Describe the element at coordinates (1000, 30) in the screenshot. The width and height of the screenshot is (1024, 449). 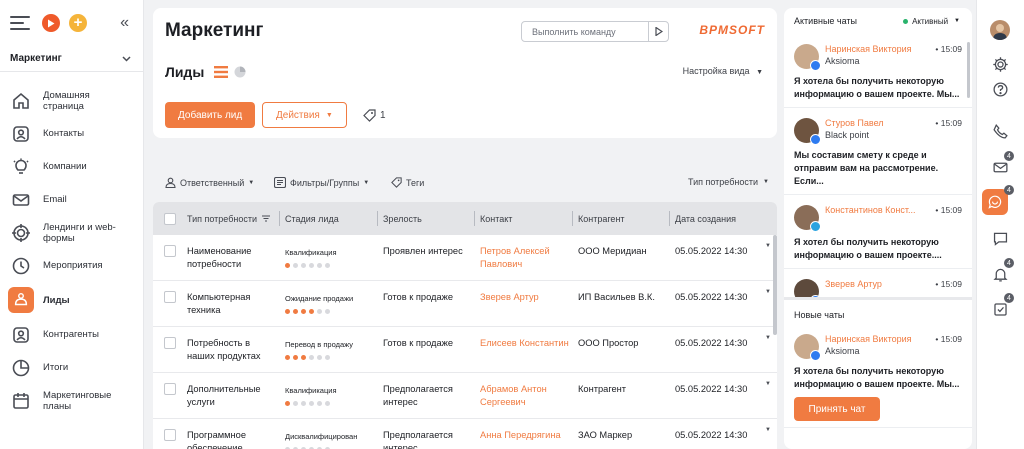
I see `user-avatar` at that location.